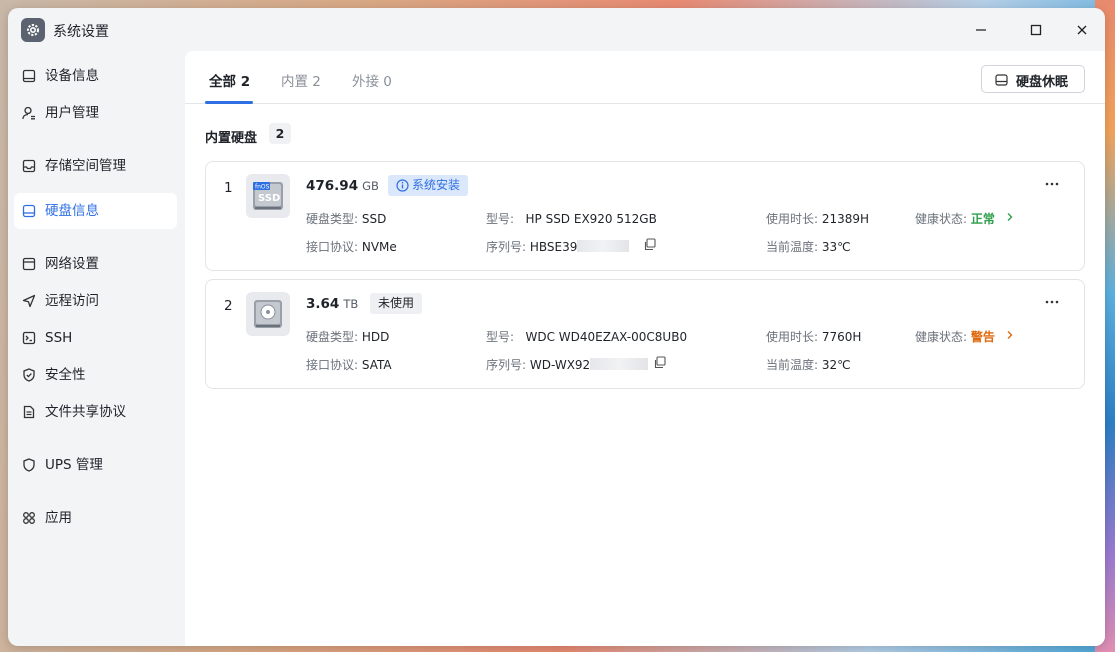 Image resolution: width=1115 pixels, height=652 pixels. What do you see at coordinates (72, 211) in the screenshot?
I see `sidebar-item-label: 硬盘信息` at bounding box center [72, 211].